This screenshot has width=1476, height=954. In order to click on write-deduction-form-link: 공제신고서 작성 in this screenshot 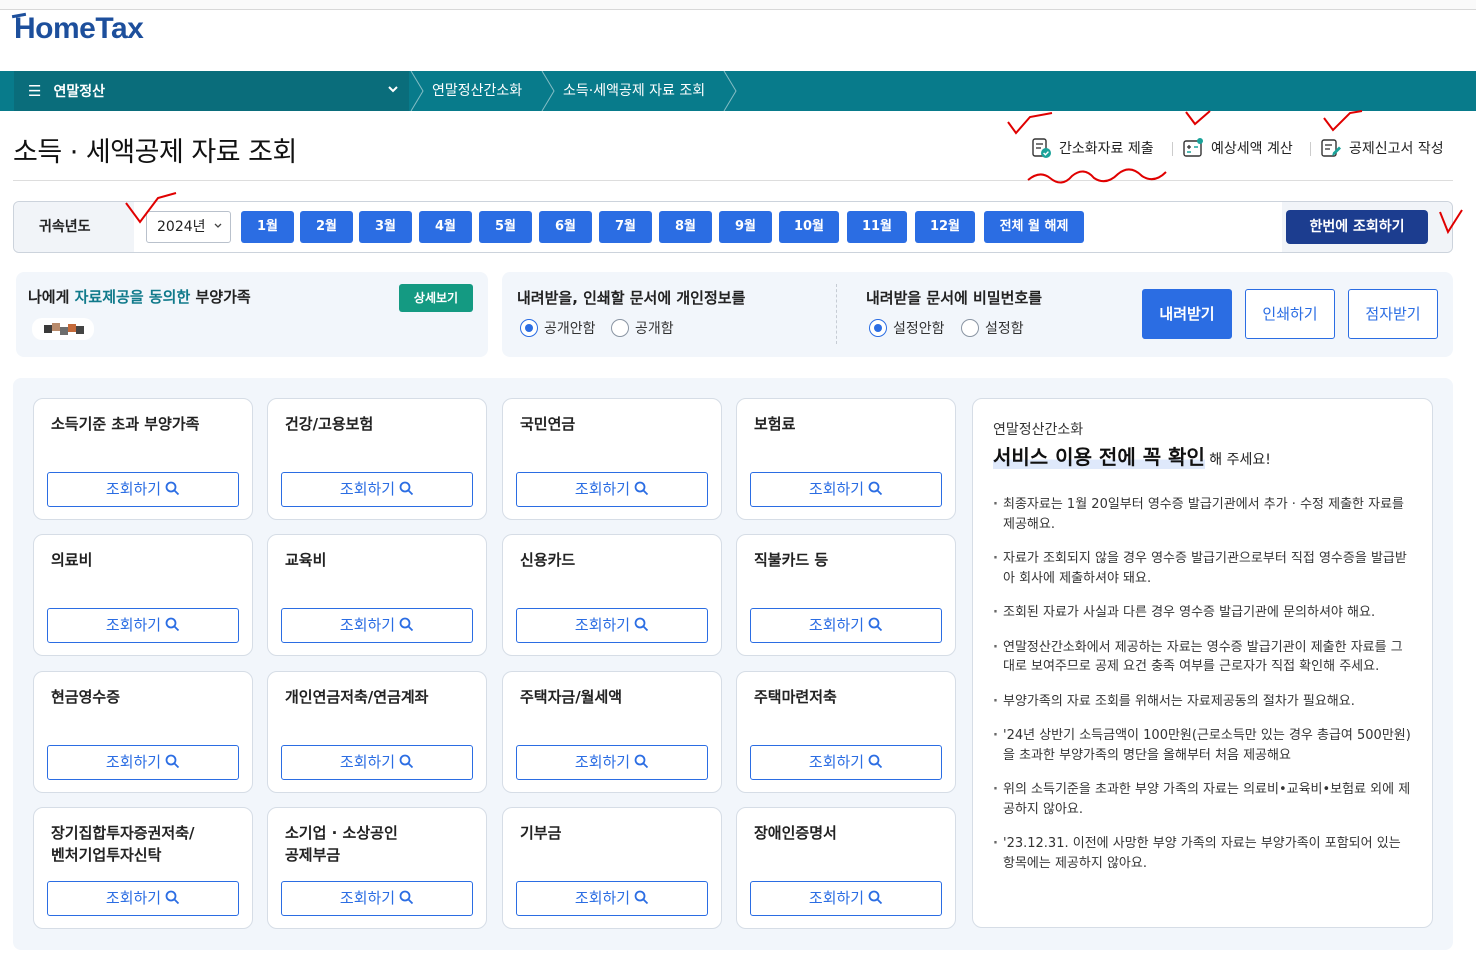, I will do `click(1382, 148)`.